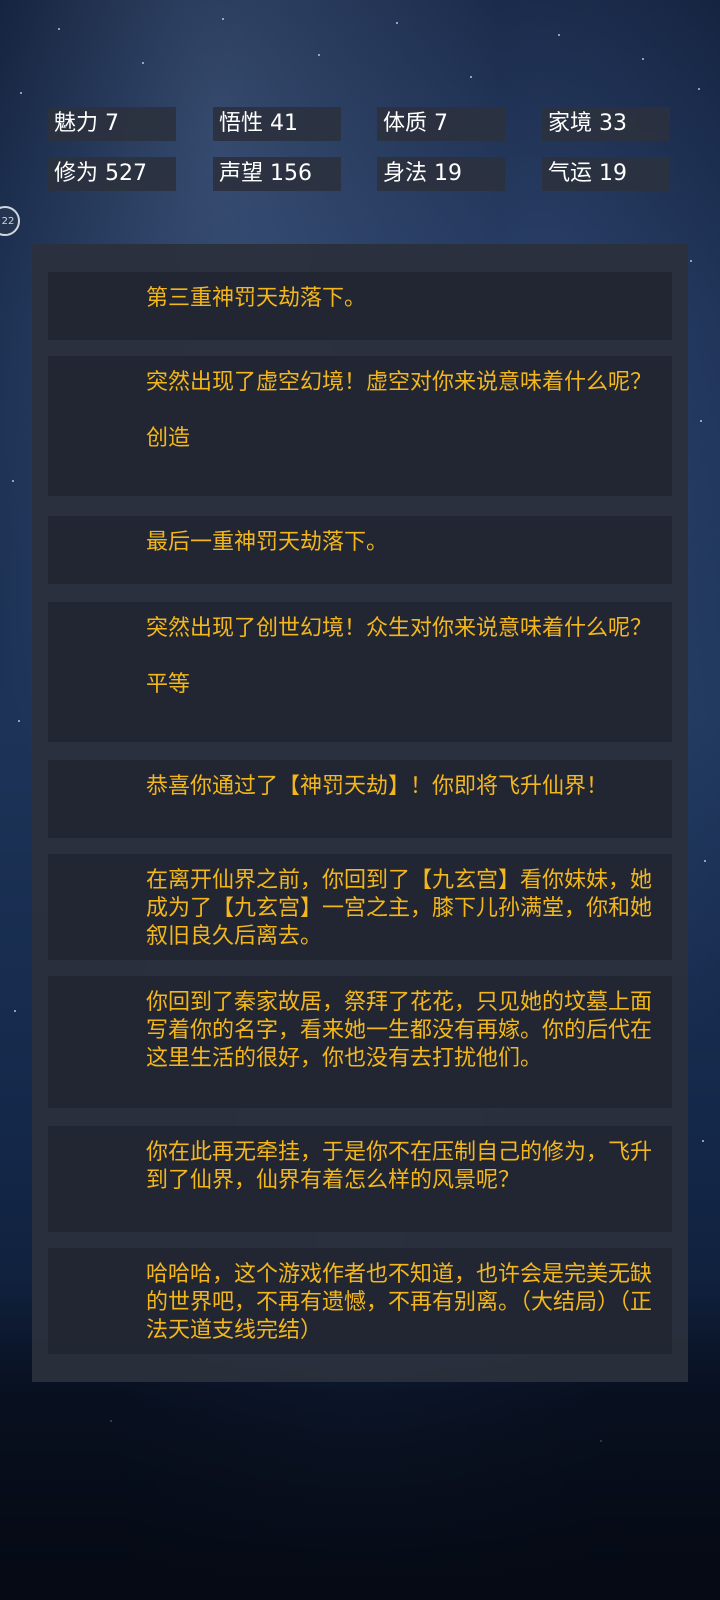 The height and width of the screenshot is (1600, 720). I want to click on stat-label: 身法, so click(405, 173).